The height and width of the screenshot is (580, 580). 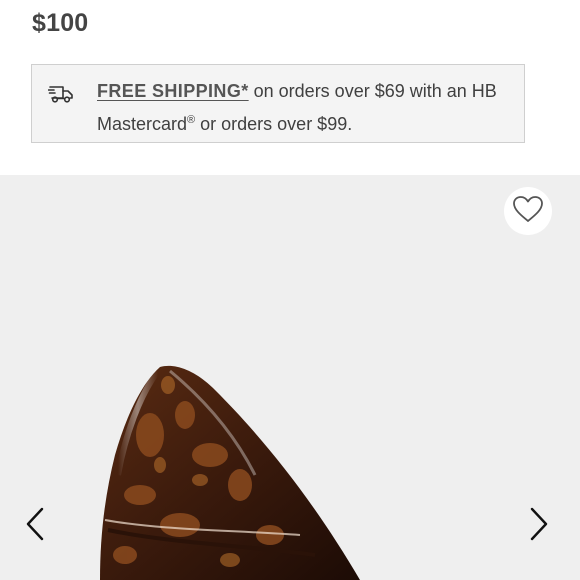 I want to click on chevron-left-icon, so click(x=35, y=528).